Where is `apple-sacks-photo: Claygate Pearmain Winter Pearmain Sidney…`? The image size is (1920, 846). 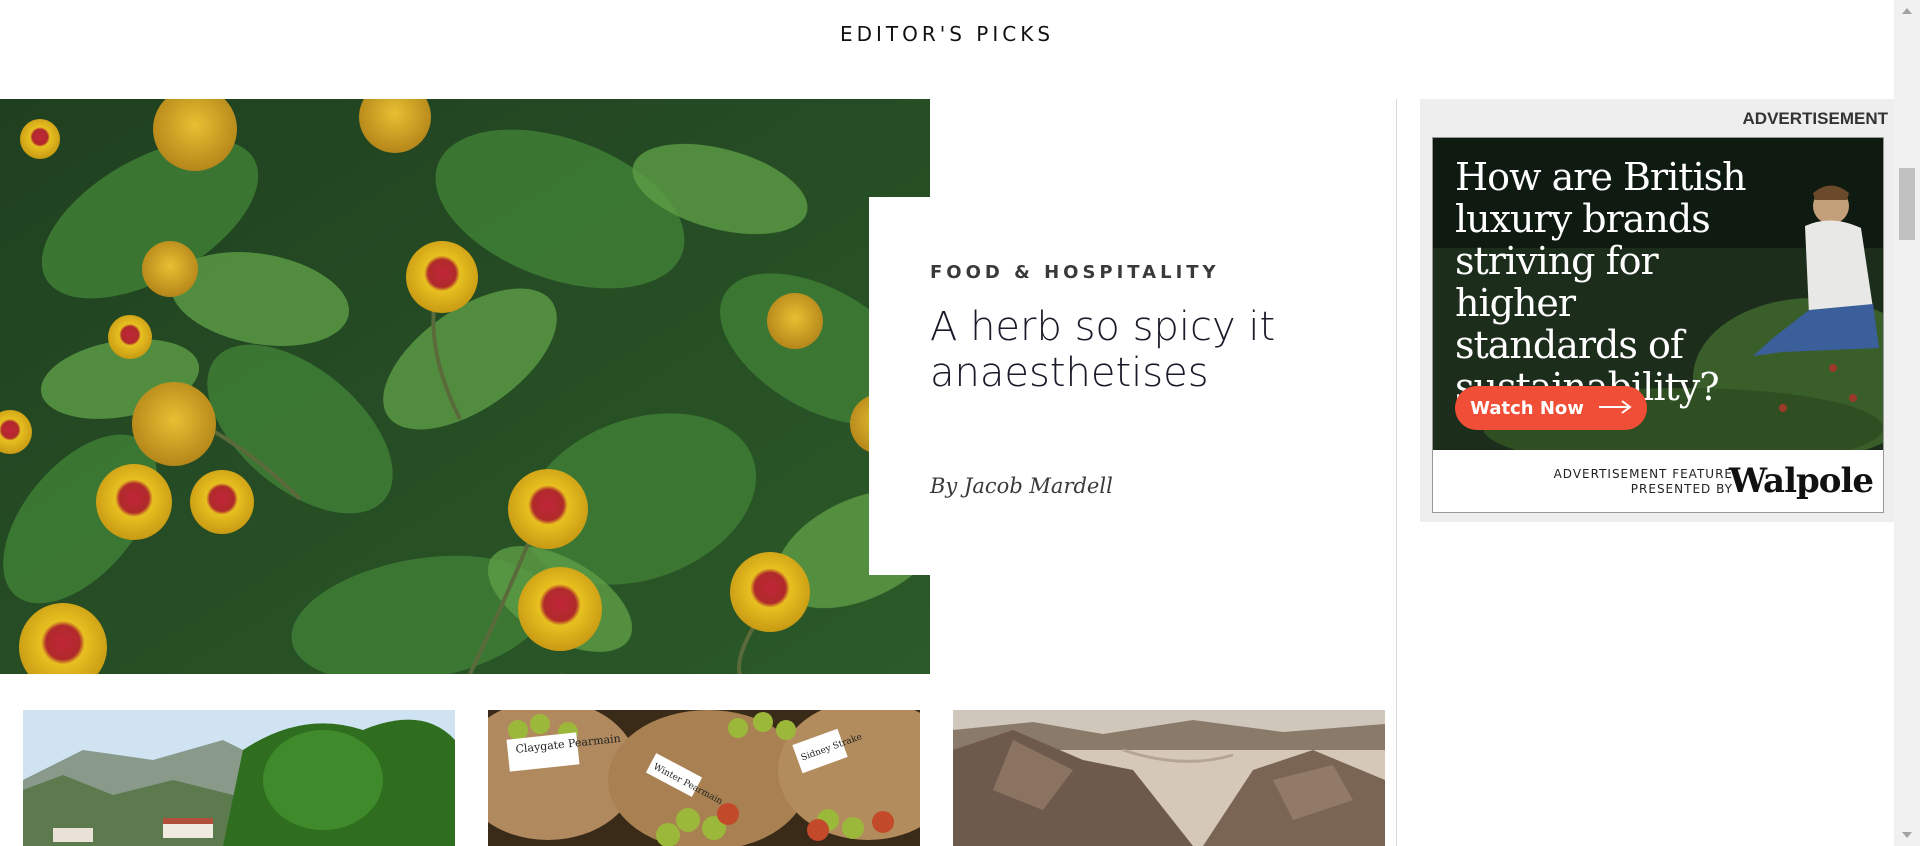
apple-sacks-photo: Claygate Pearmain Winter Pearmain Sidney… is located at coordinates (704, 778).